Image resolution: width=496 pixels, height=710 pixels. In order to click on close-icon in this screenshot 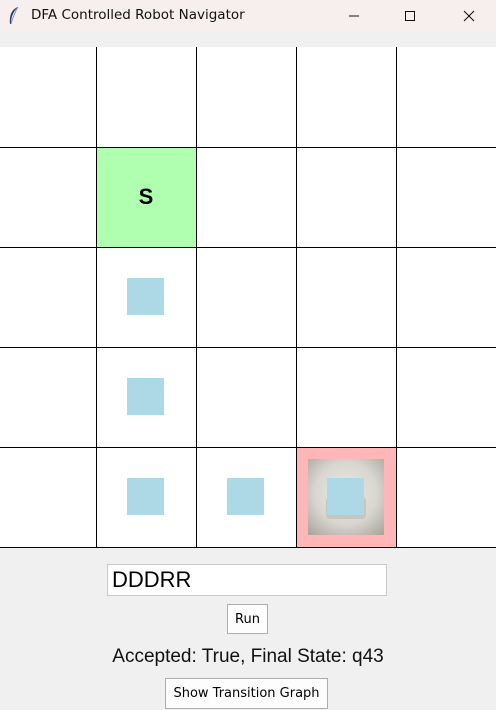, I will do `click(469, 16)`.